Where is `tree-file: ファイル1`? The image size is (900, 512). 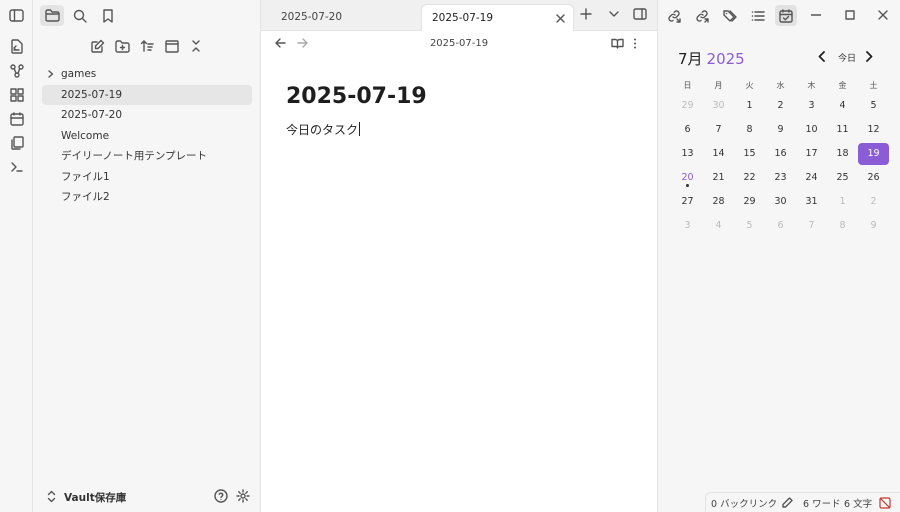 tree-file: ファイル1 is located at coordinates (147, 177).